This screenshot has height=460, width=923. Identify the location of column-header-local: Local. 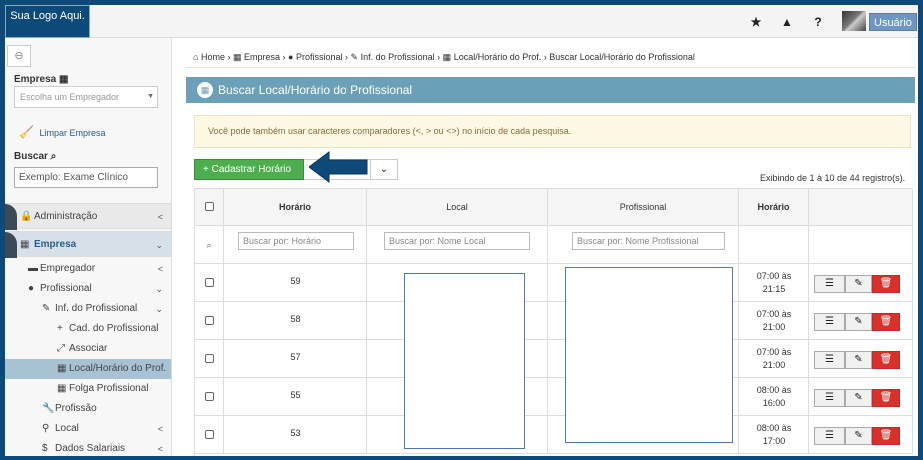
(457, 207).